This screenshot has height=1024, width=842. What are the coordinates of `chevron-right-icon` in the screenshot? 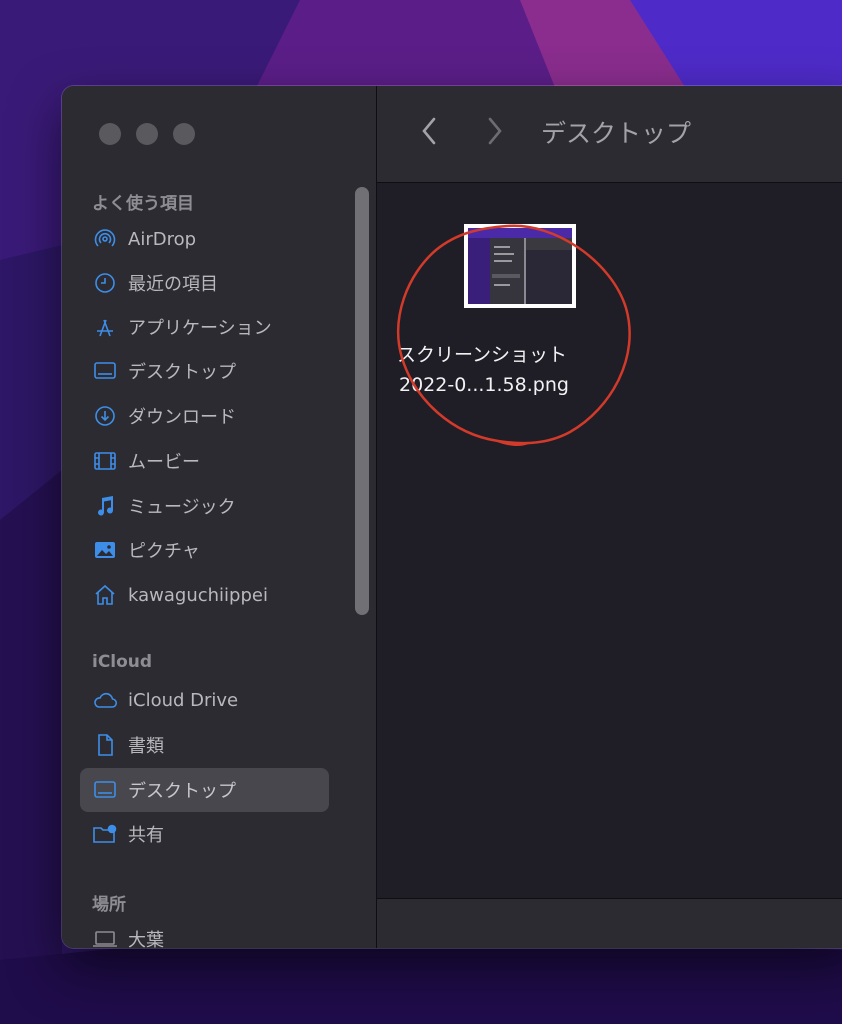 It's located at (495, 133).